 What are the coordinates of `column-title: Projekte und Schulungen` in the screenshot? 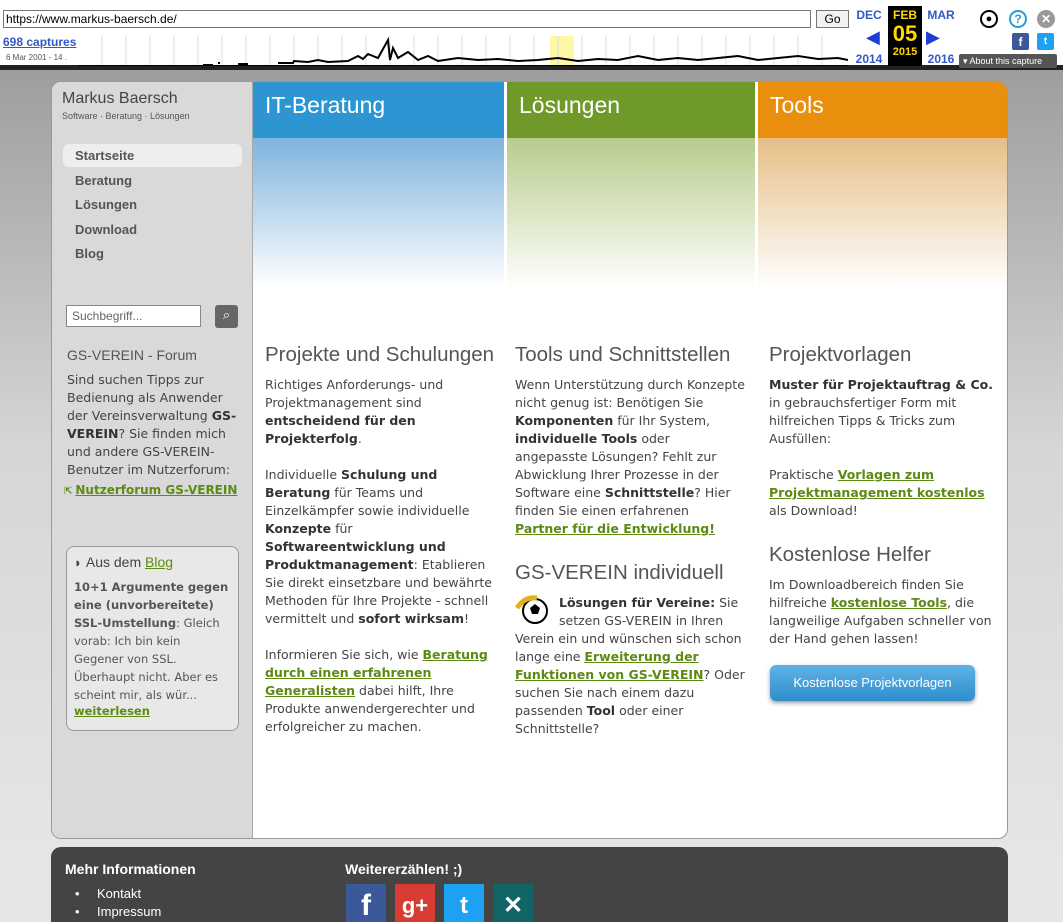 It's located at (380, 354).